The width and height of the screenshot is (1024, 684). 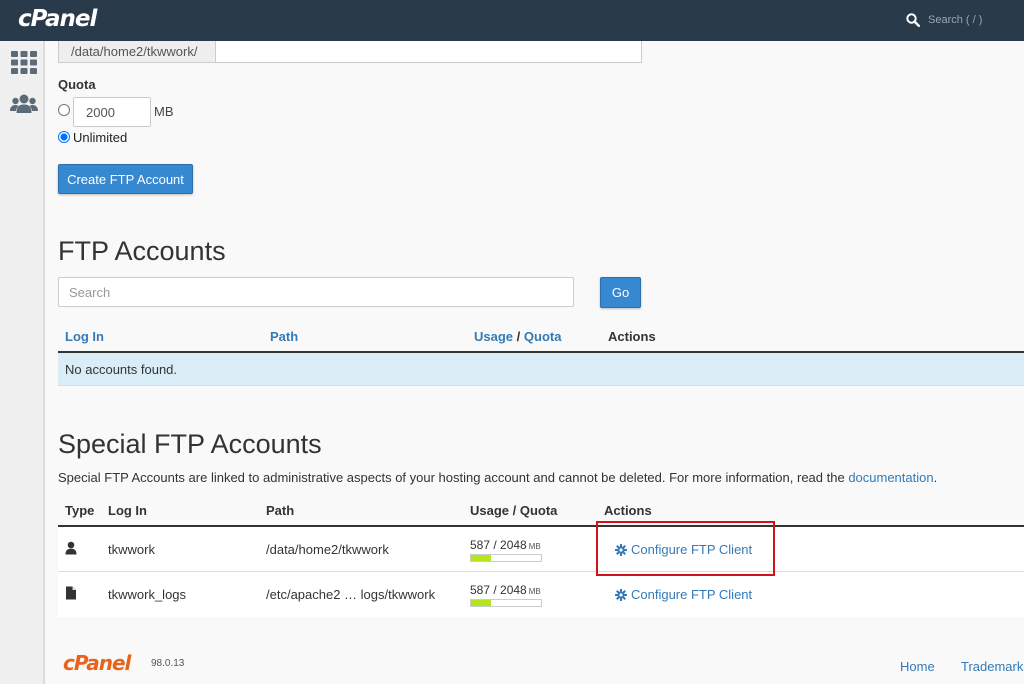 What do you see at coordinates (992, 666) in the screenshot?
I see `footer-trademarks-link: Trademarks` at bounding box center [992, 666].